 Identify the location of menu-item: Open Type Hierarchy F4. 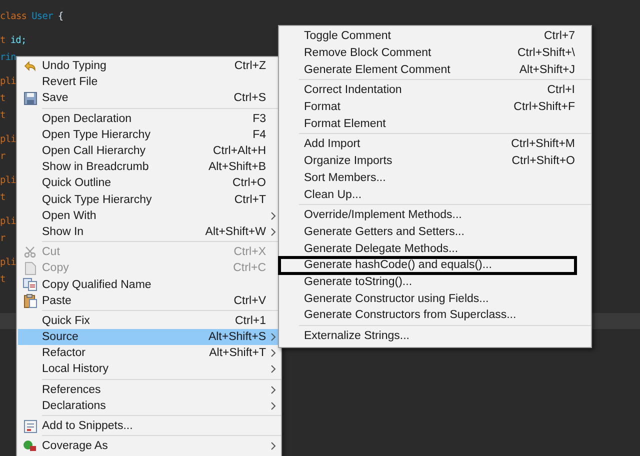
(149, 134).